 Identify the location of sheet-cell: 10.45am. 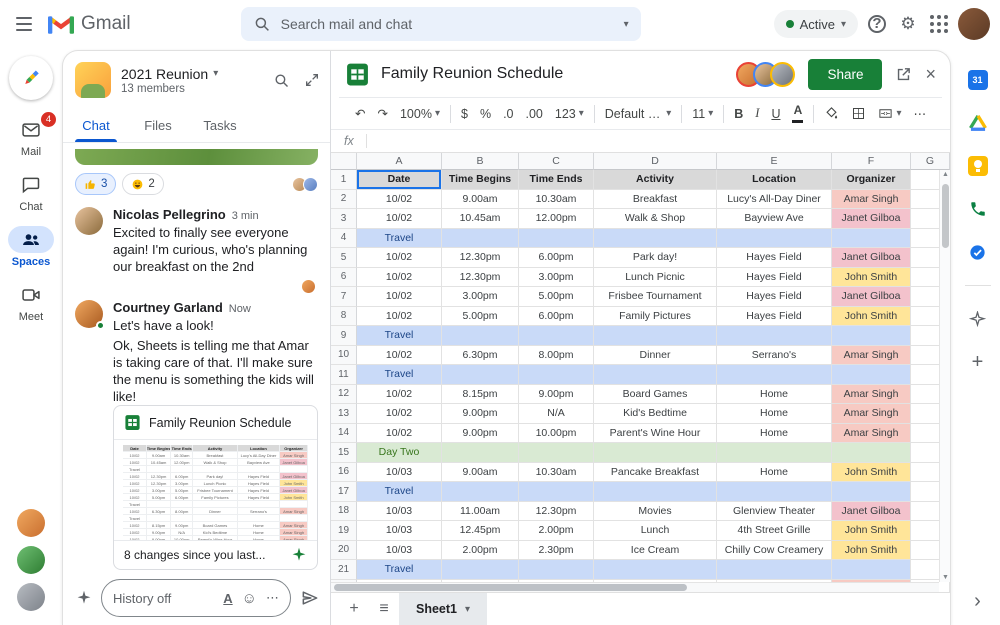
(480, 219).